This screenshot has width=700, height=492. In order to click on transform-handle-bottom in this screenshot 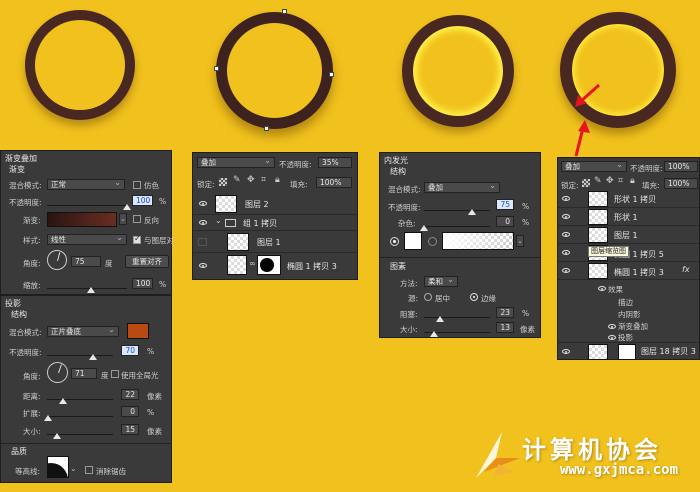, I will do `click(266, 128)`.